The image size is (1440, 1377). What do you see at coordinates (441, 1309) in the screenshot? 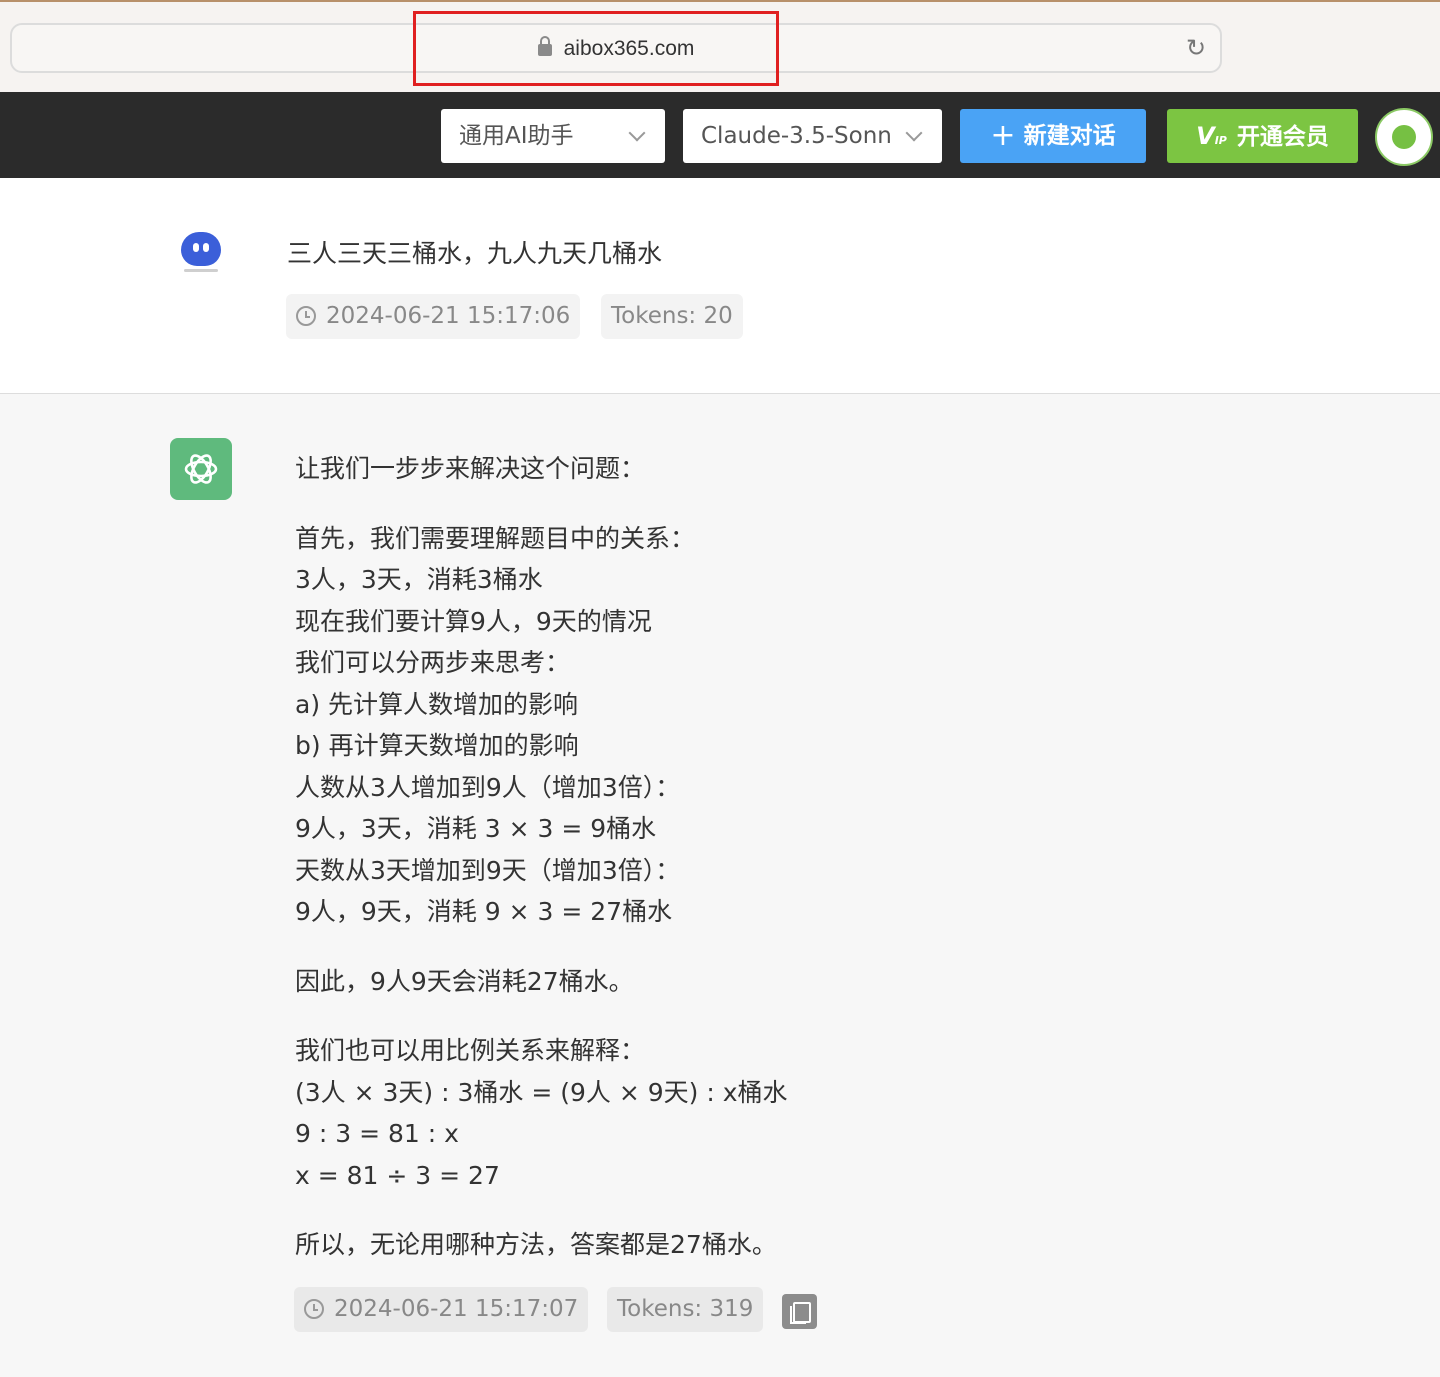
I see `assistant-message-time: 2024-06-21 15:17:07` at bounding box center [441, 1309].